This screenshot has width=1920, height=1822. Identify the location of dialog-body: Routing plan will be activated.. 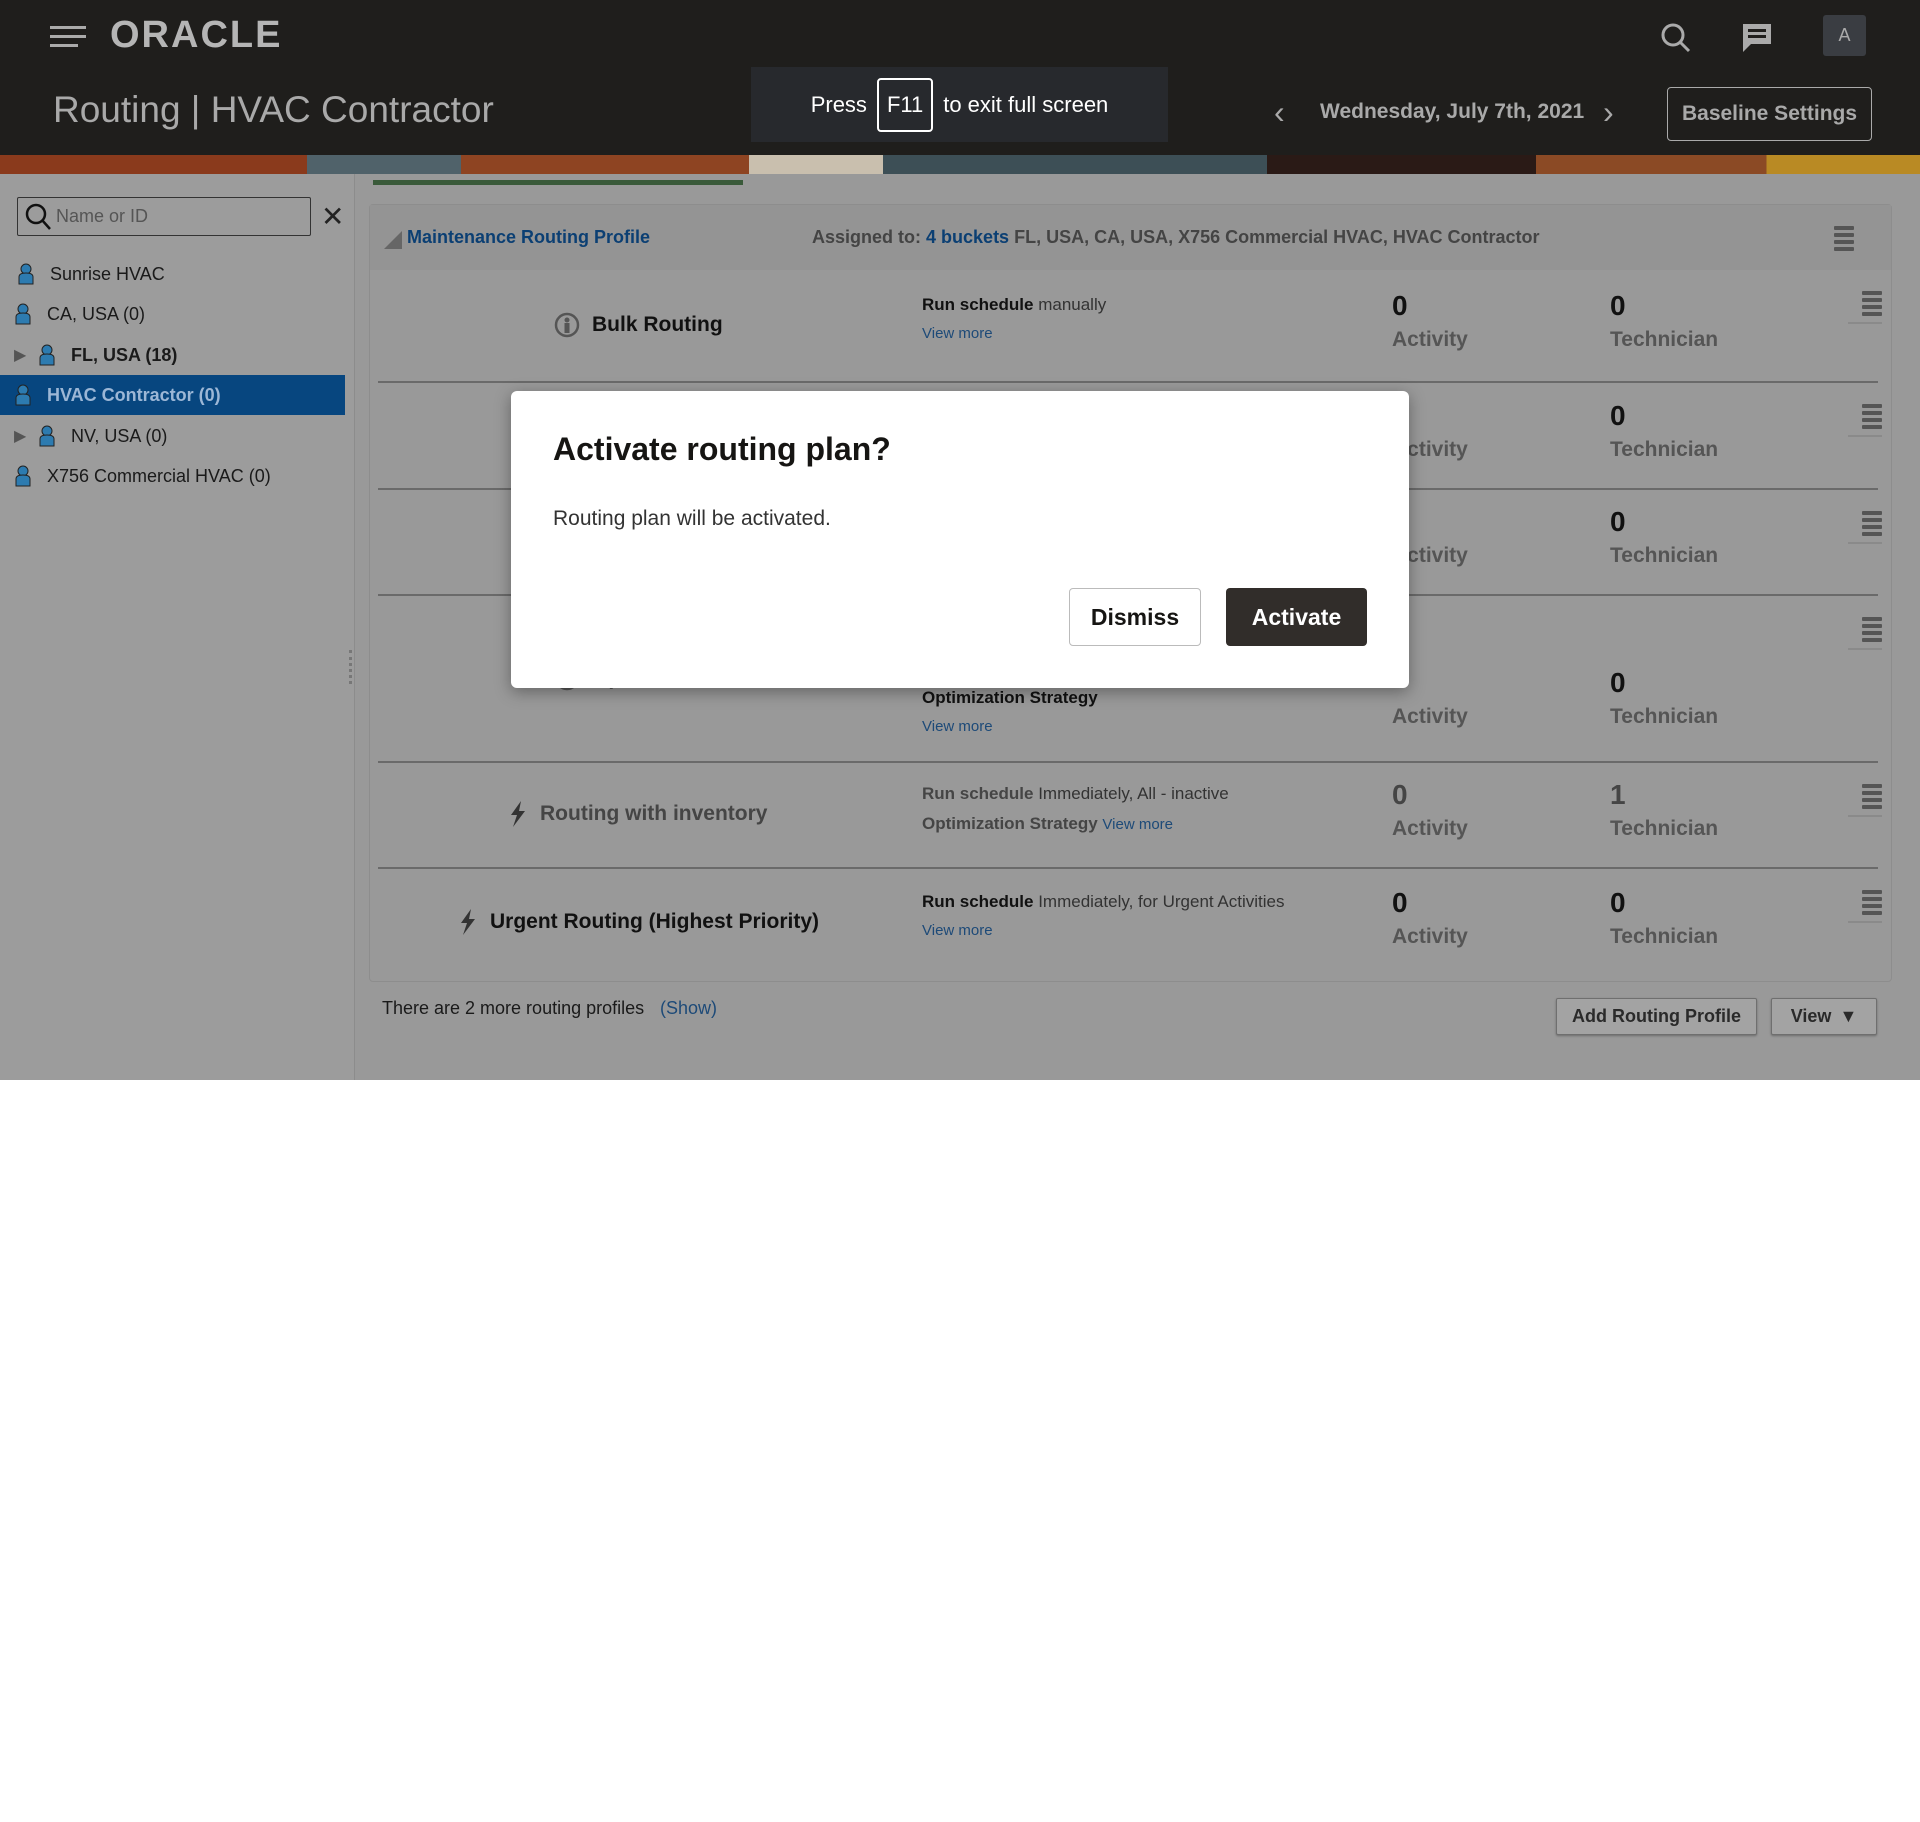
(692, 518).